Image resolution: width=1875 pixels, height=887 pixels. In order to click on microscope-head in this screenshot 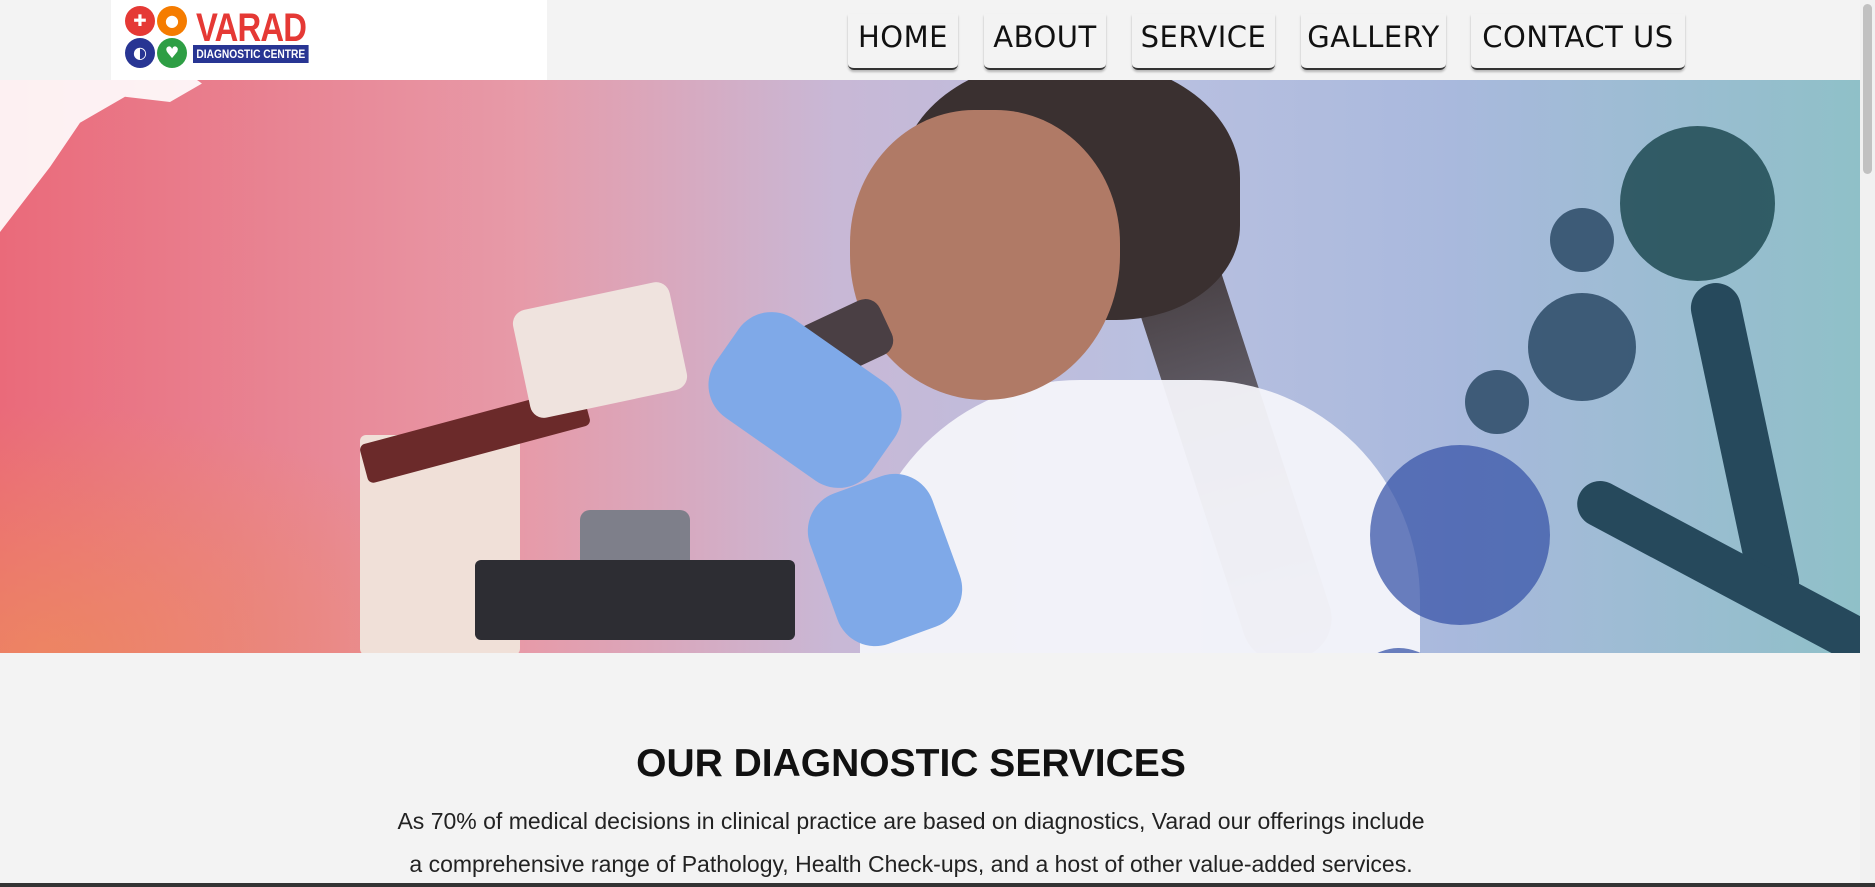, I will do `click(600, 350)`.